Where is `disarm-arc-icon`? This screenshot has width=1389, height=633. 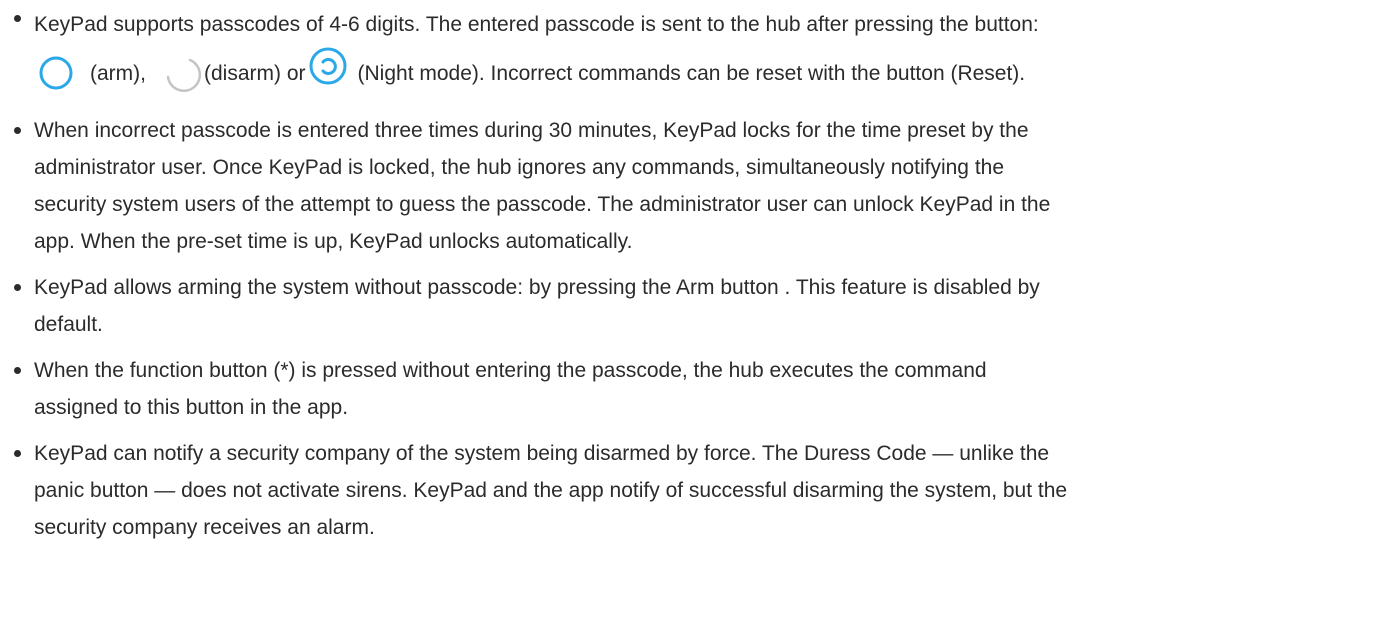
disarm-arc-icon is located at coordinates (182, 73).